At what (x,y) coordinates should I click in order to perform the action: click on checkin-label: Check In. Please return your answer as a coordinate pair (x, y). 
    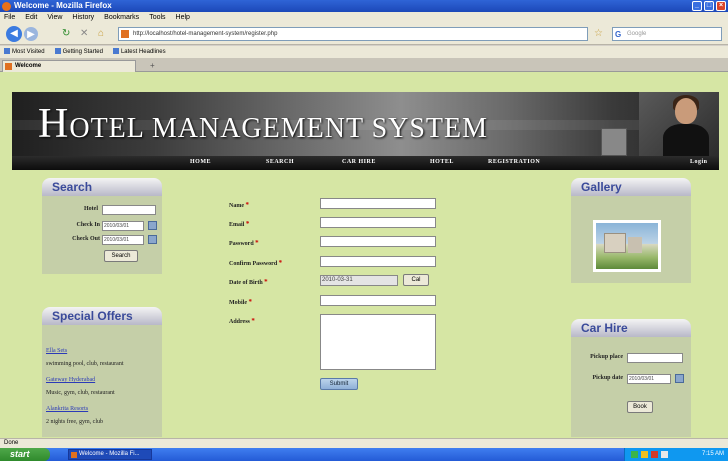
    Looking at the image, I should click on (88, 225).